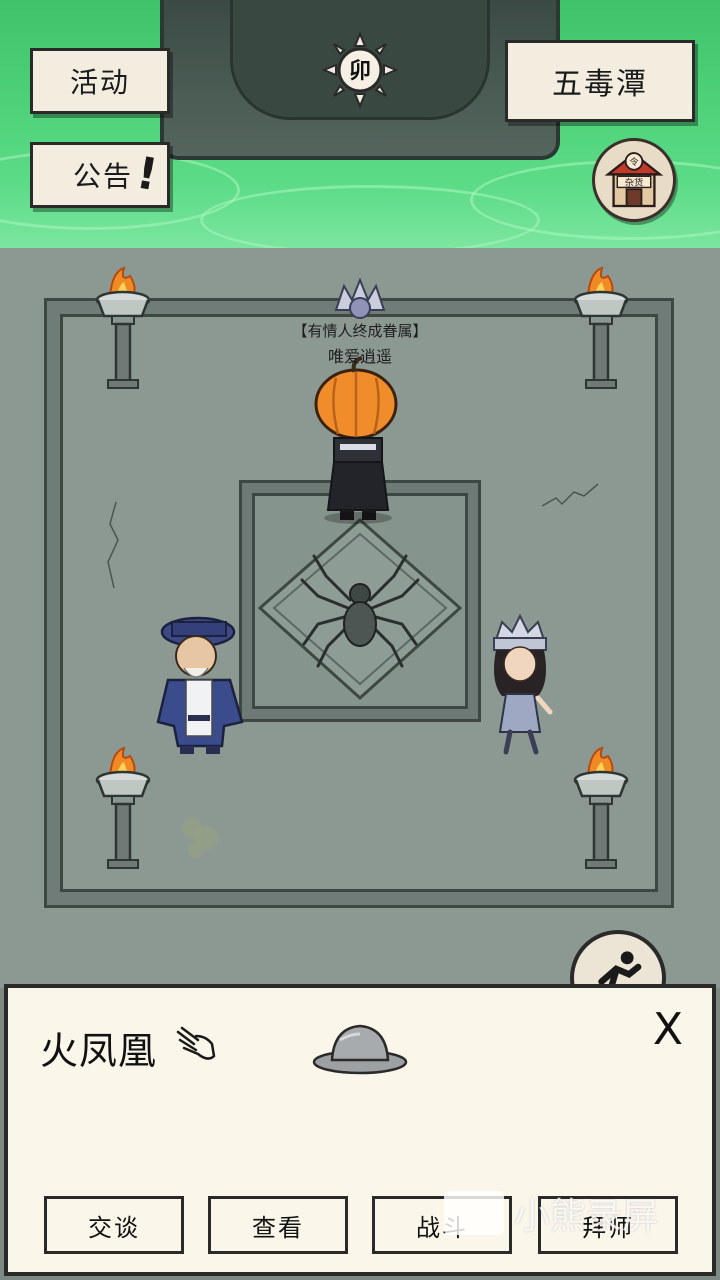  I want to click on inspect-button: 查看, so click(278, 1225).